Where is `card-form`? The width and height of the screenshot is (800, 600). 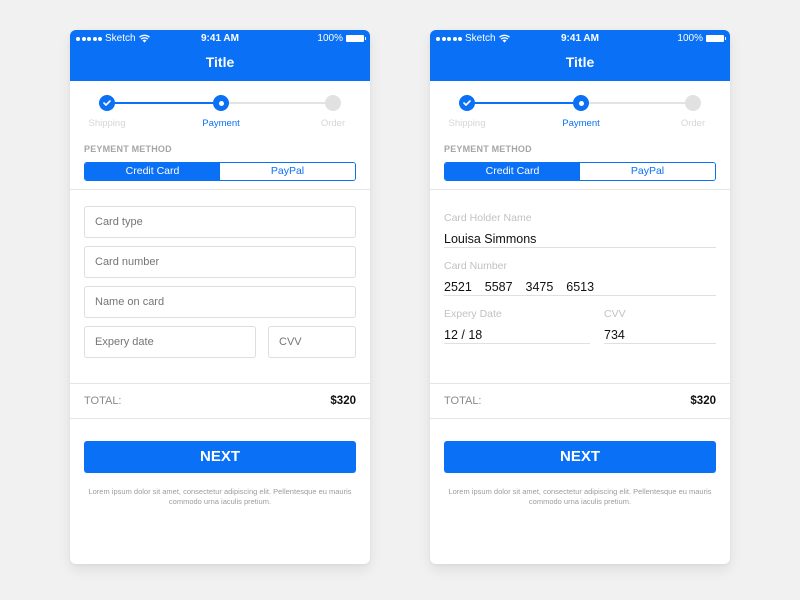
card-form is located at coordinates (220, 286).